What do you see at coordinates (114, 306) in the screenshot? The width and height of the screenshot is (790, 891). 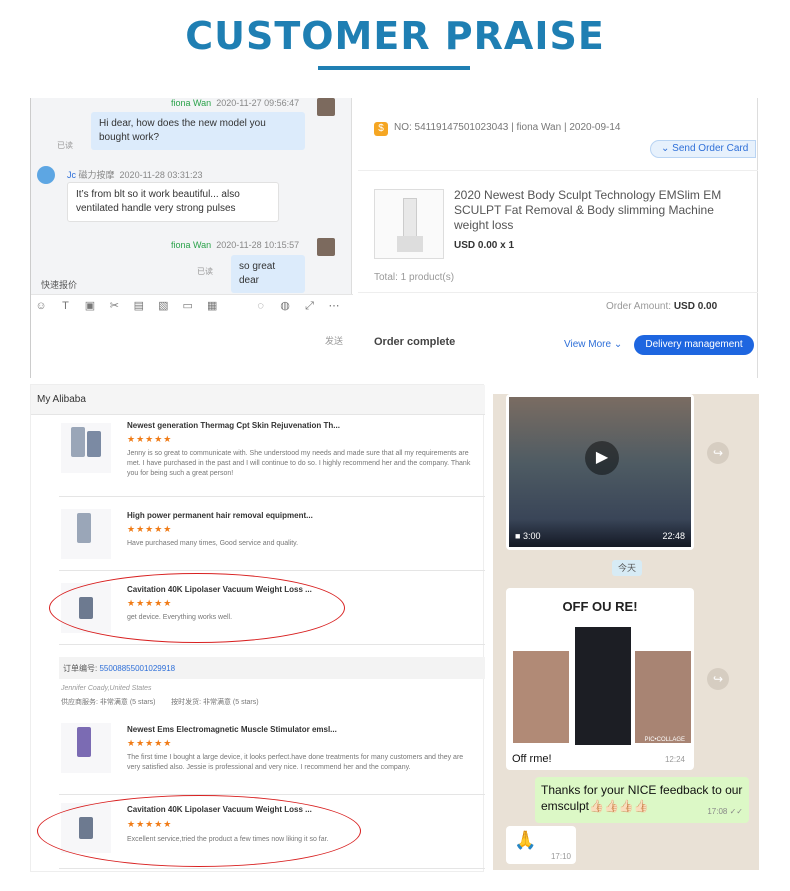 I see `scissors-icon: ✂` at bounding box center [114, 306].